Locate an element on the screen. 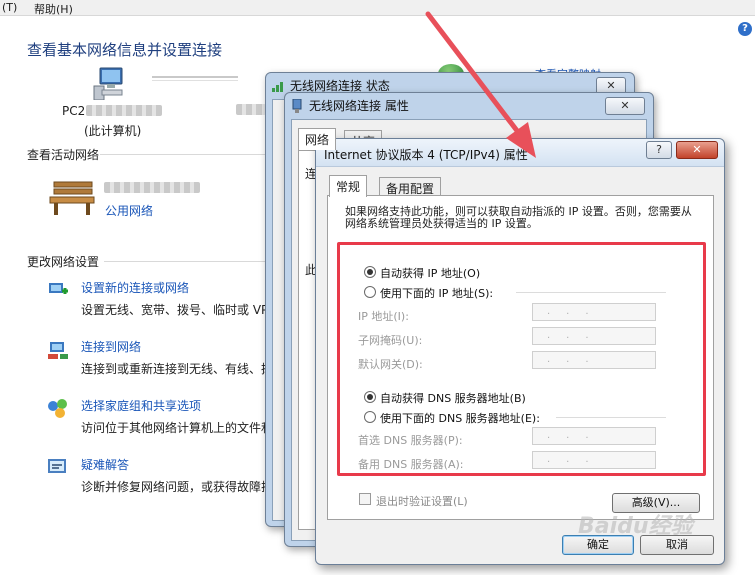 The image size is (755, 575). watermark: Baidu经验 is located at coordinates (635, 526).